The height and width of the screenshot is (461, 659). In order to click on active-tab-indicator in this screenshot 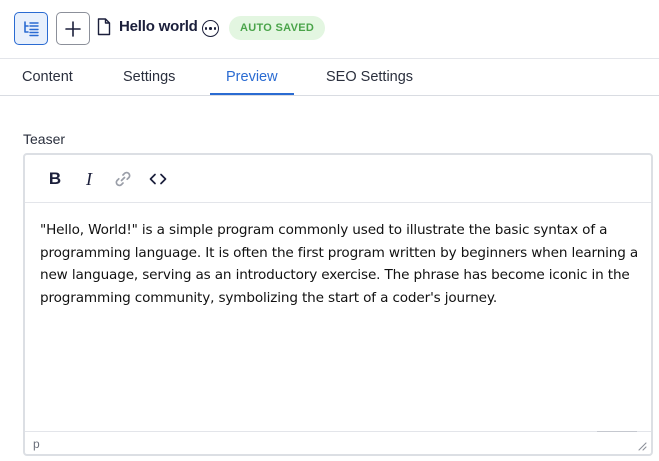, I will do `click(252, 94)`.